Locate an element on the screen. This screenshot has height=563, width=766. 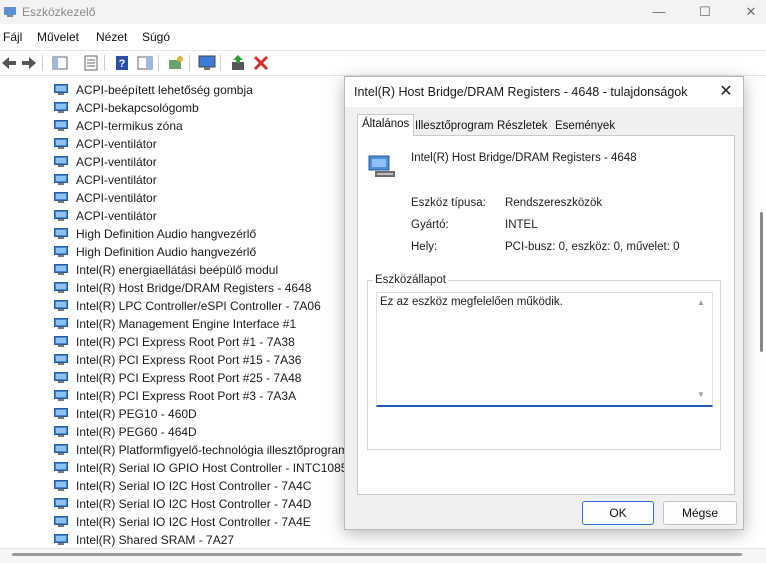
properties-icon is located at coordinates (91, 63).